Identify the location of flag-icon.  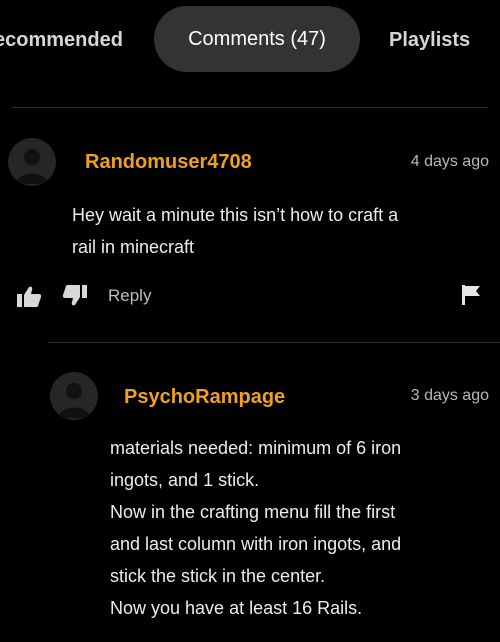
(471, 295).